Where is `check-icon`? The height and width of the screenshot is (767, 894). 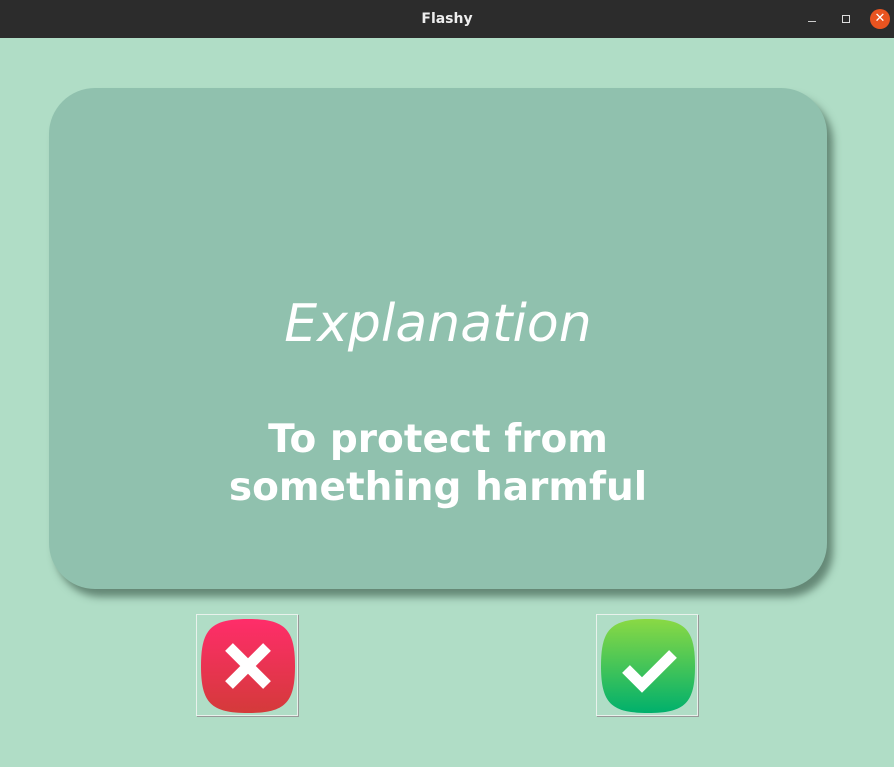
check-icon is located at coordinates (648, 666).